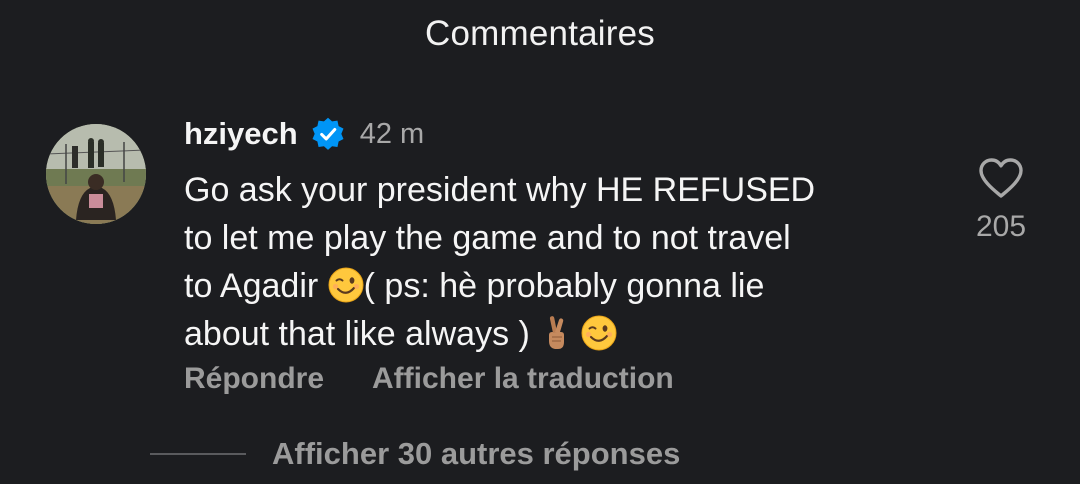 The image size is (1080, 484). I want to click on crossed-fingers-emoji-icon, so click(557, 333).